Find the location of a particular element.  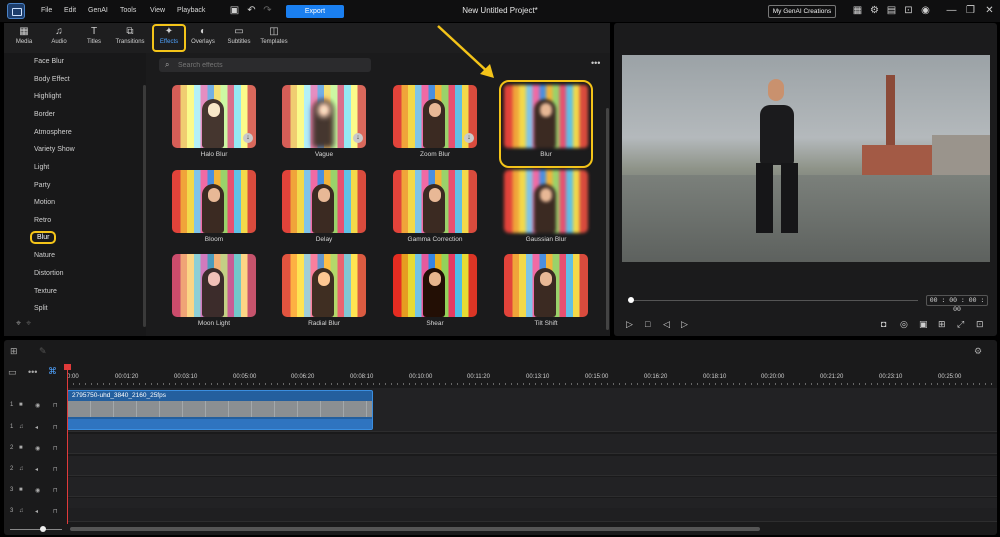

my-genai-creations-button: My GenAI Creations is located at coordinates (802, 11).